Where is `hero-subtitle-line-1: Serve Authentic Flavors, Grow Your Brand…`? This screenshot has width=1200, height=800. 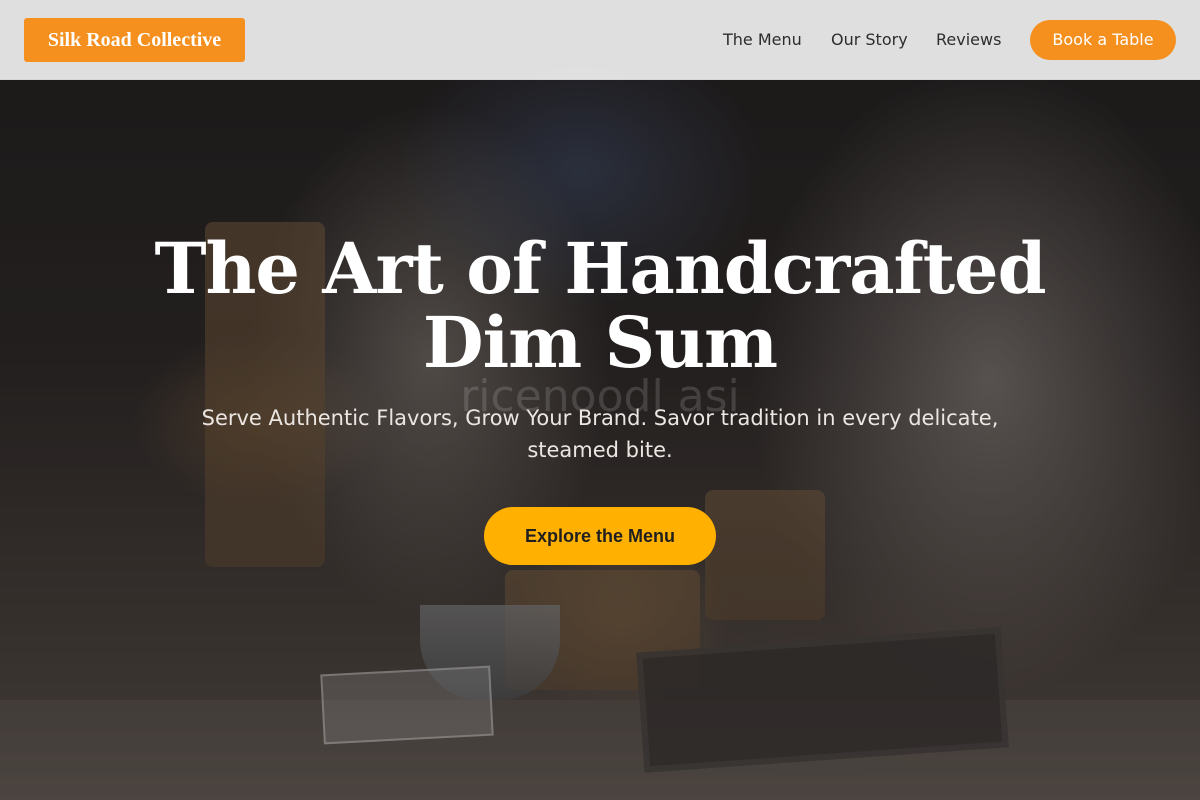 hero-subtitle-line-1: Serve Authentic Flavors, Grow Your Brand… is located at coordinates (600, 418).